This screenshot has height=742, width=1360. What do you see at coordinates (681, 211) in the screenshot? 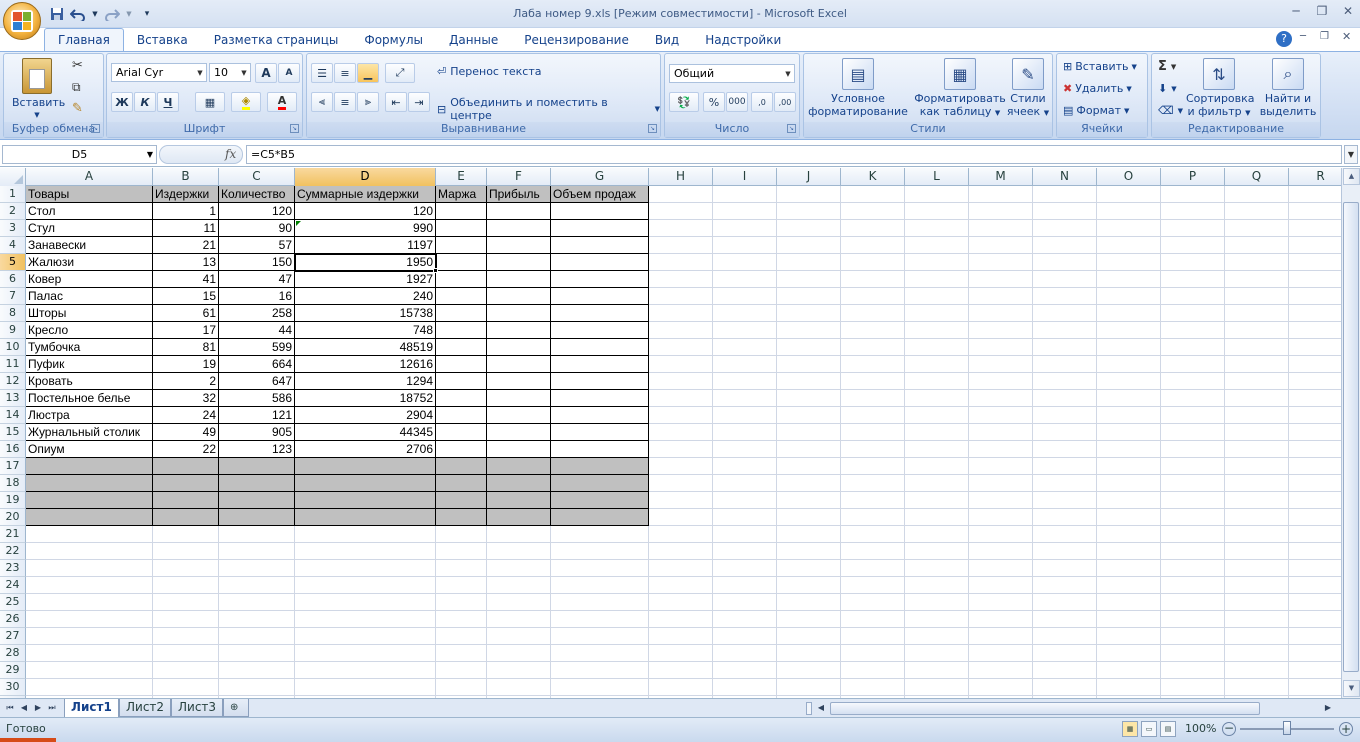
I see `cell-h2` at bounding box center [681, 211].